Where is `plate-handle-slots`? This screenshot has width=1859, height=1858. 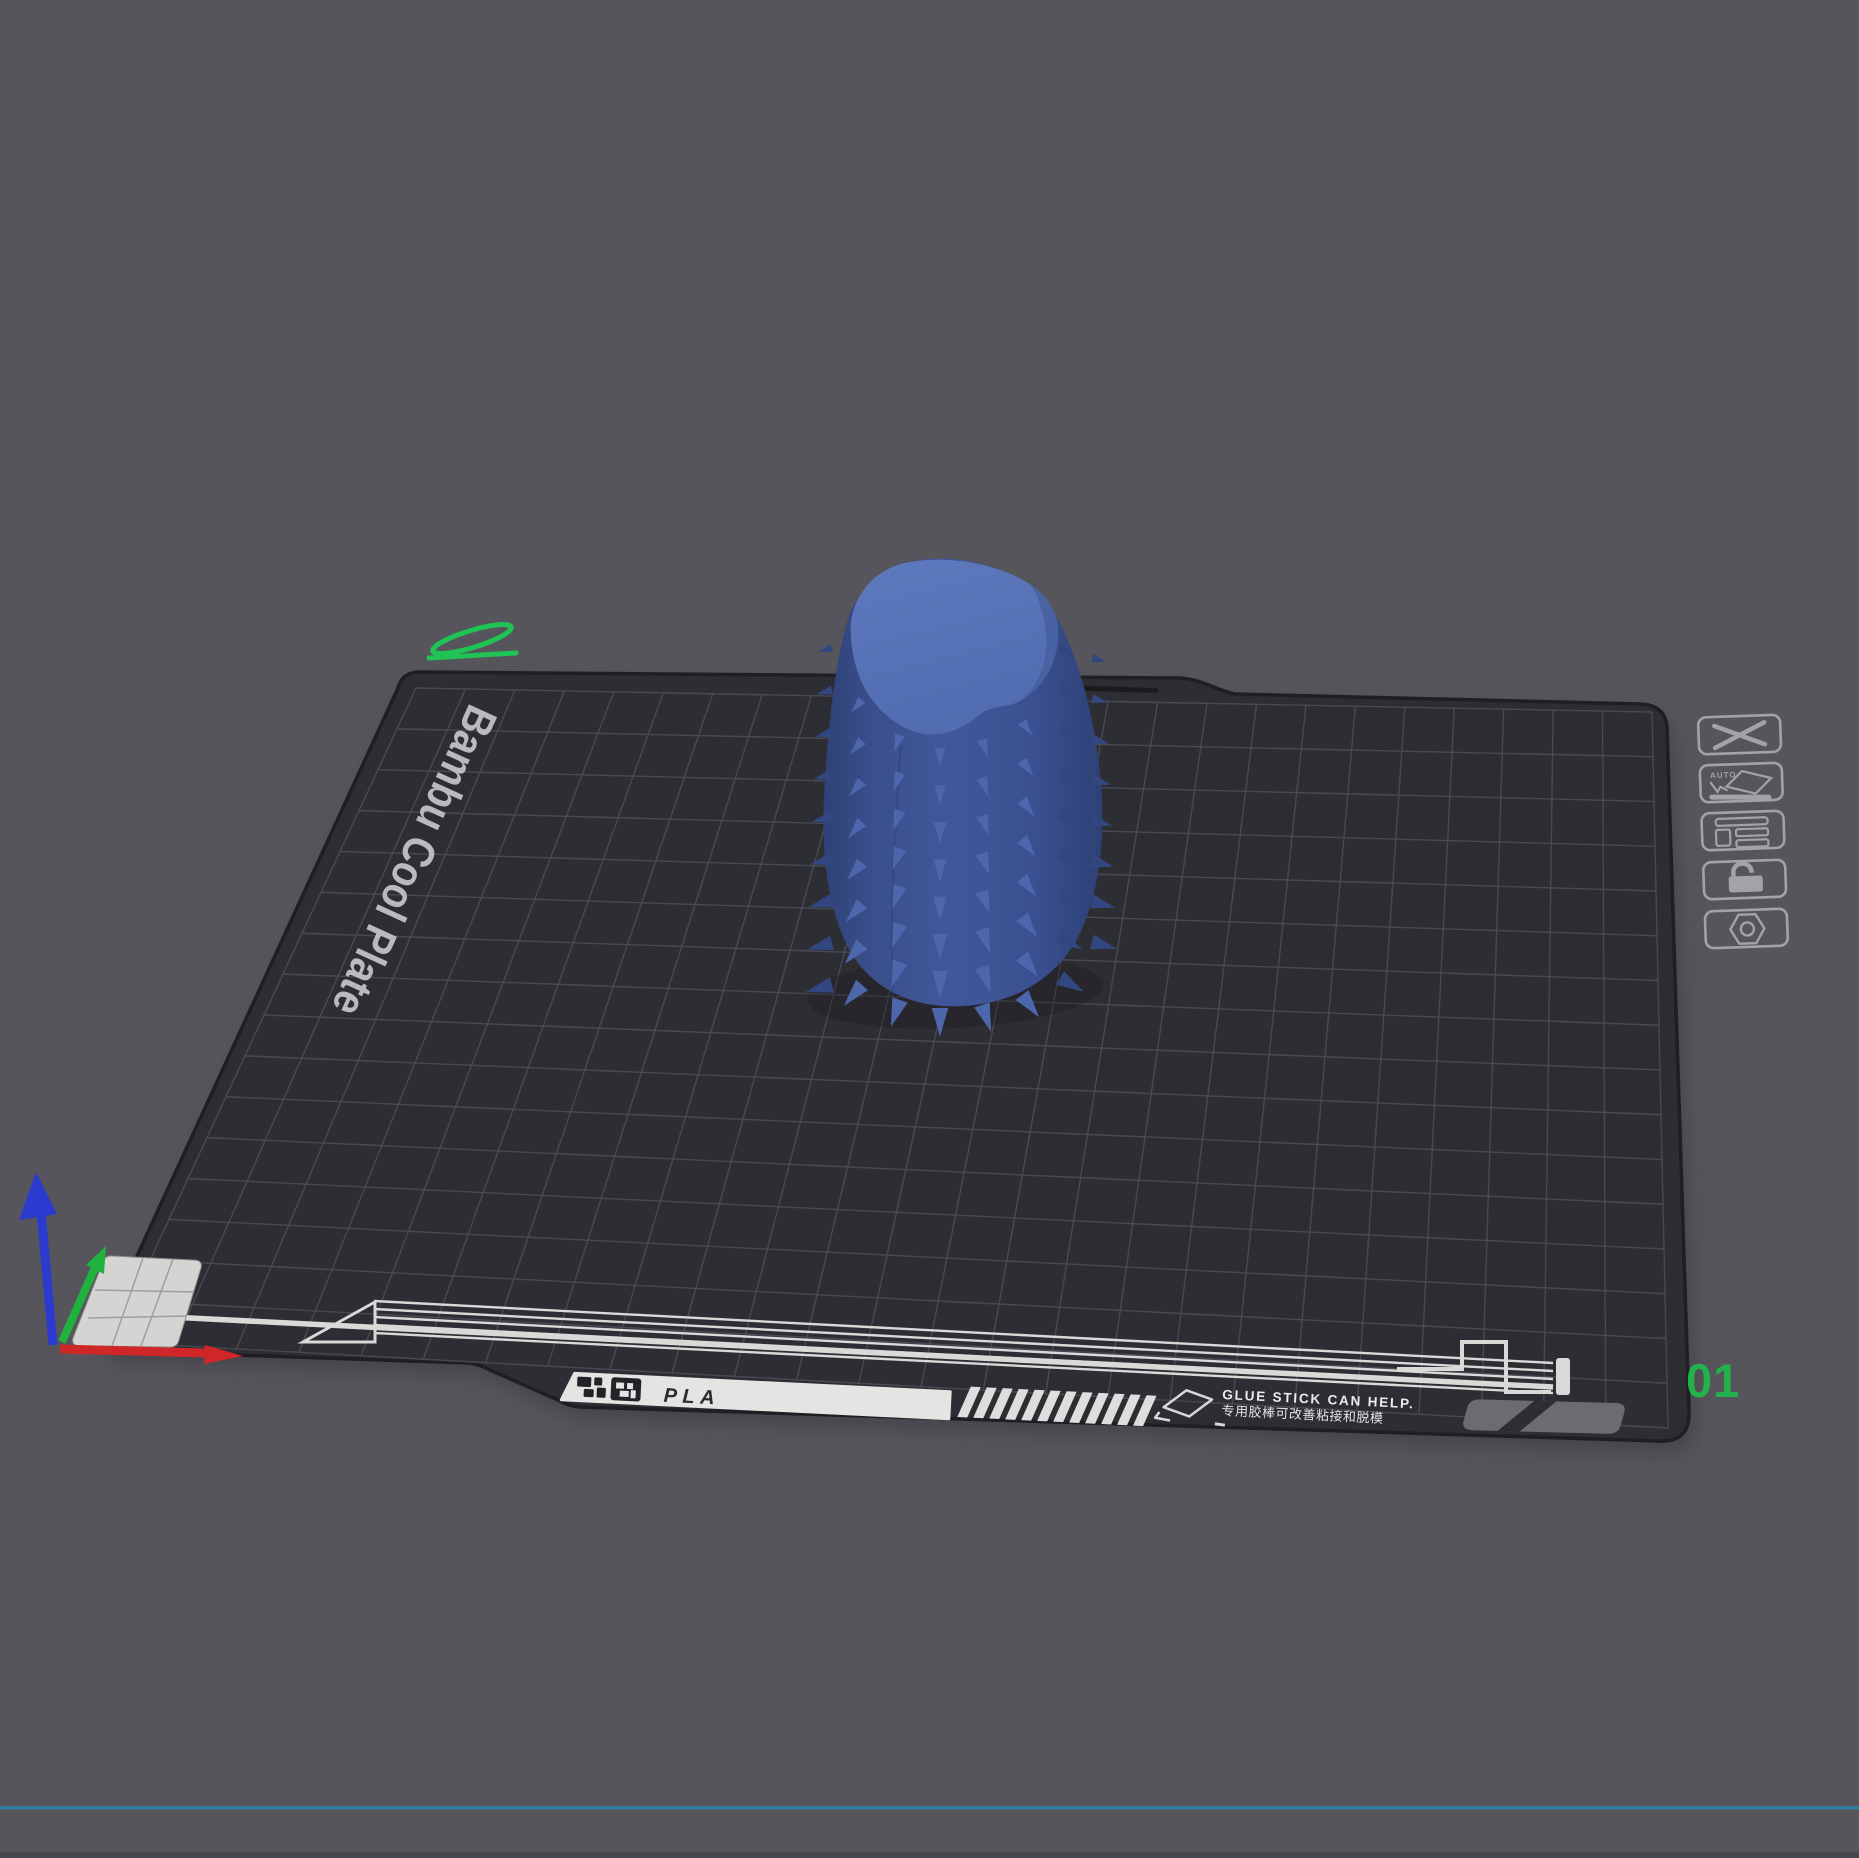 plate-handle-slots is located at coordinates (1544, 1416).